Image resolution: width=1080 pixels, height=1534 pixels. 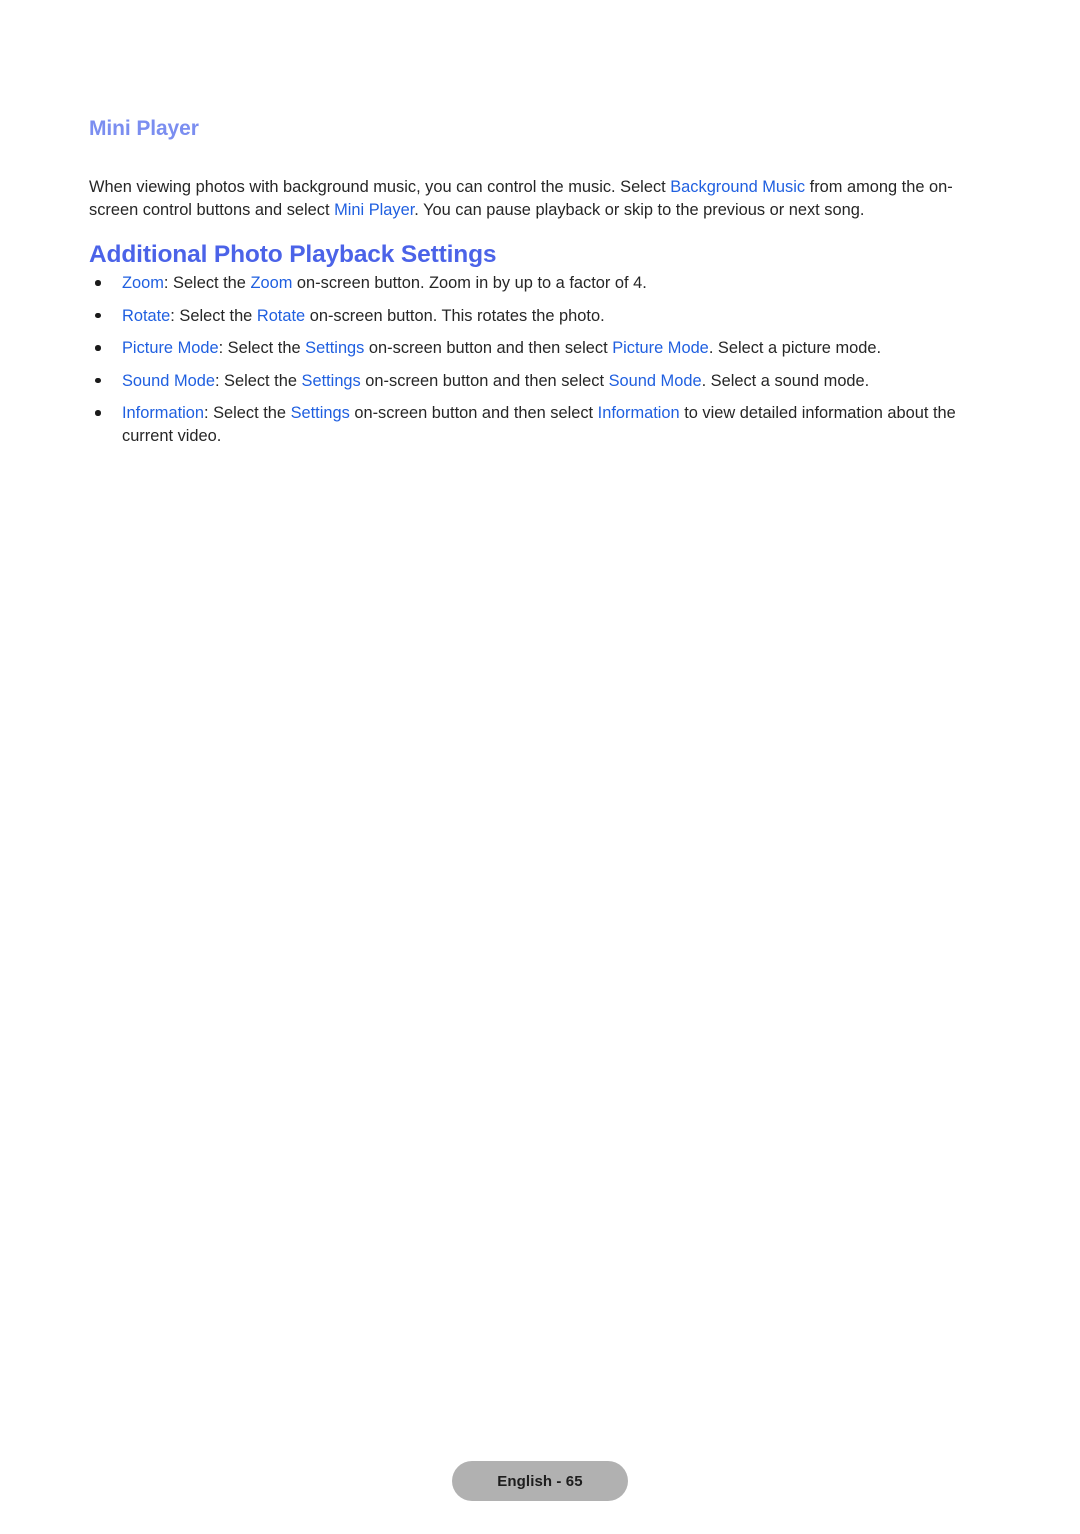 I want to click on bullet-term: Zoom, so click(x=143, y=283).